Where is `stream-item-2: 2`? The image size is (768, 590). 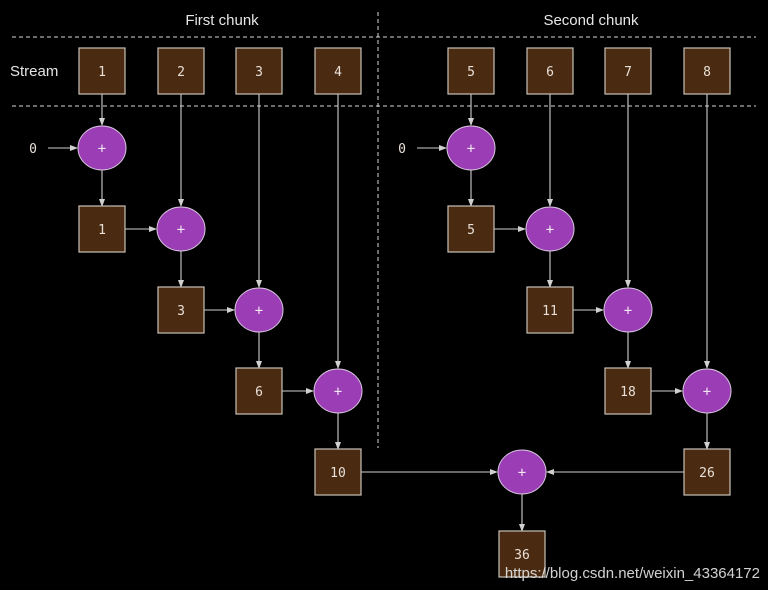
stream-item-2: 2 is located at coordinates (181, 71).